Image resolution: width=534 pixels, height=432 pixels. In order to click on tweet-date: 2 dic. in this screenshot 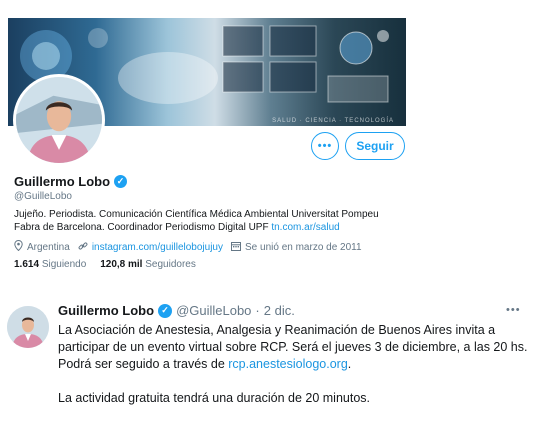, I will do `click(279, 310)`.